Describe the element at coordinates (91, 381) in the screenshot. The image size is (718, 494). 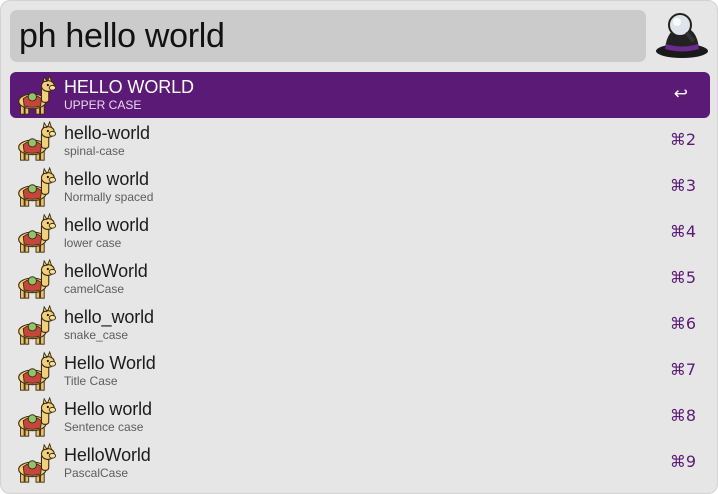
I see `result-subtitle: Title Case` at that location.